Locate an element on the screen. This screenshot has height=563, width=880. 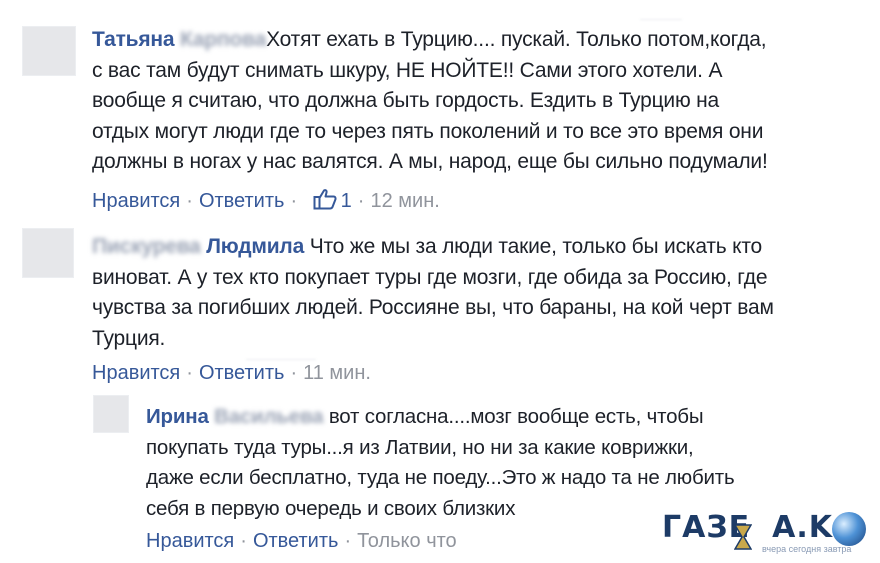
thumbs-up-icon is located at coordinates (325, 199).